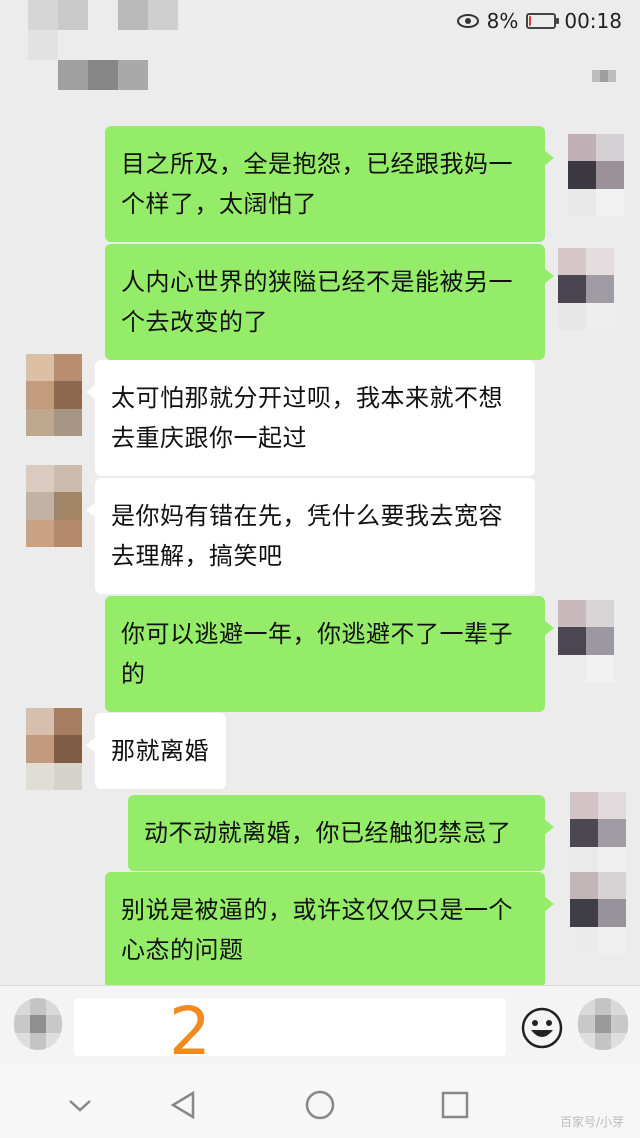 The height and width of the screenshot is (1138, 640). I want to click on back-triangle-icon, so click(183, 1105).